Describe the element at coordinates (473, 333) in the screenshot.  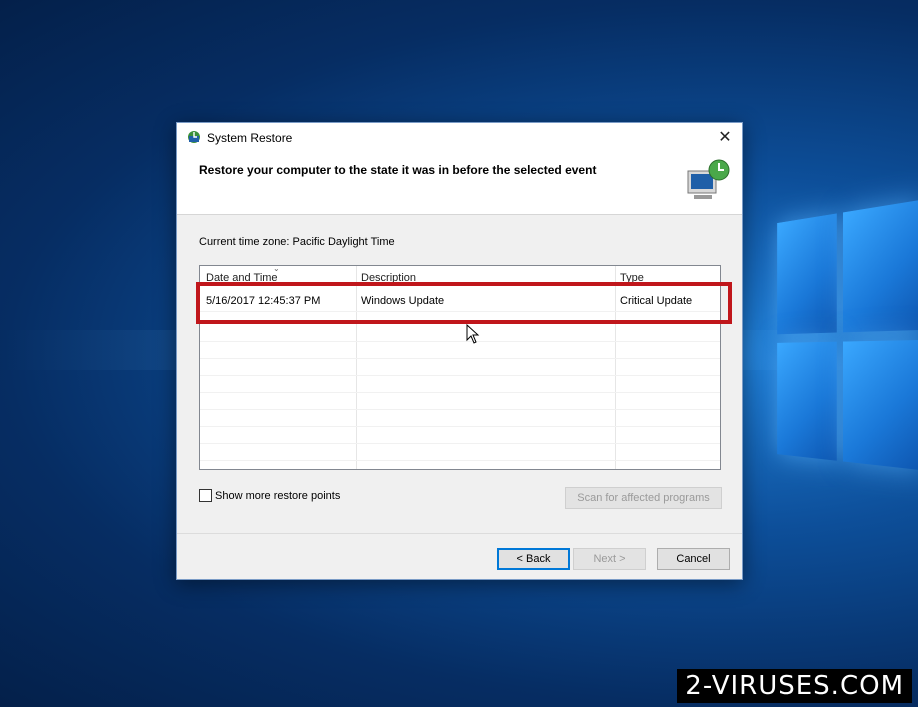
I see `mouse-cursor-icon` at that location.